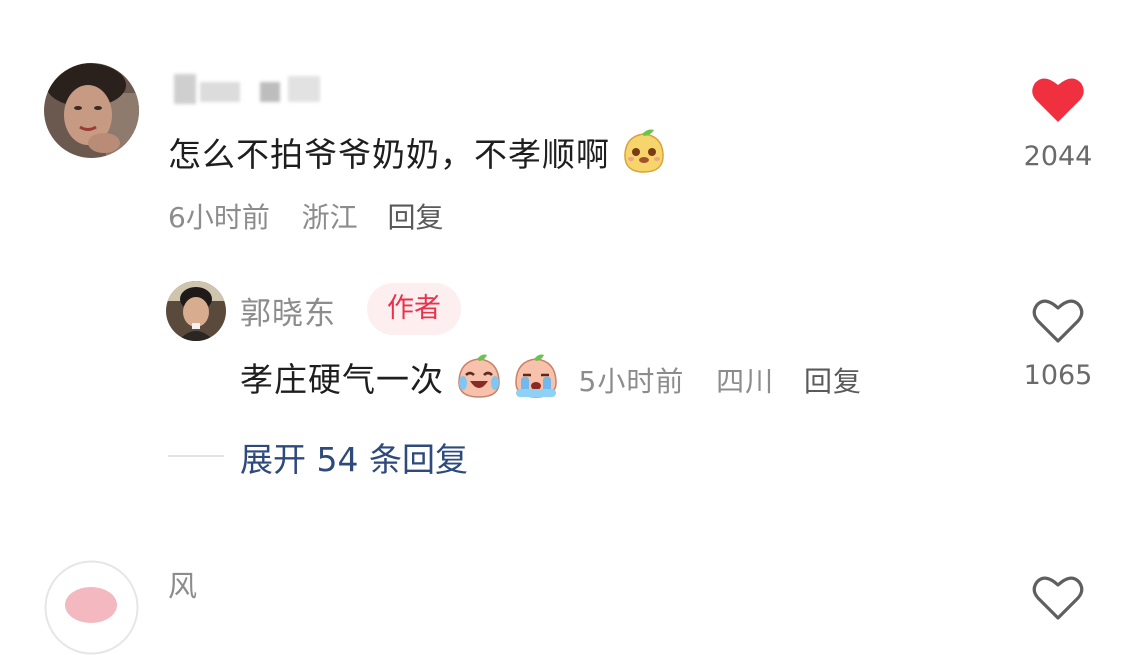  I want to click on comment-avatar, so click(91, 110).